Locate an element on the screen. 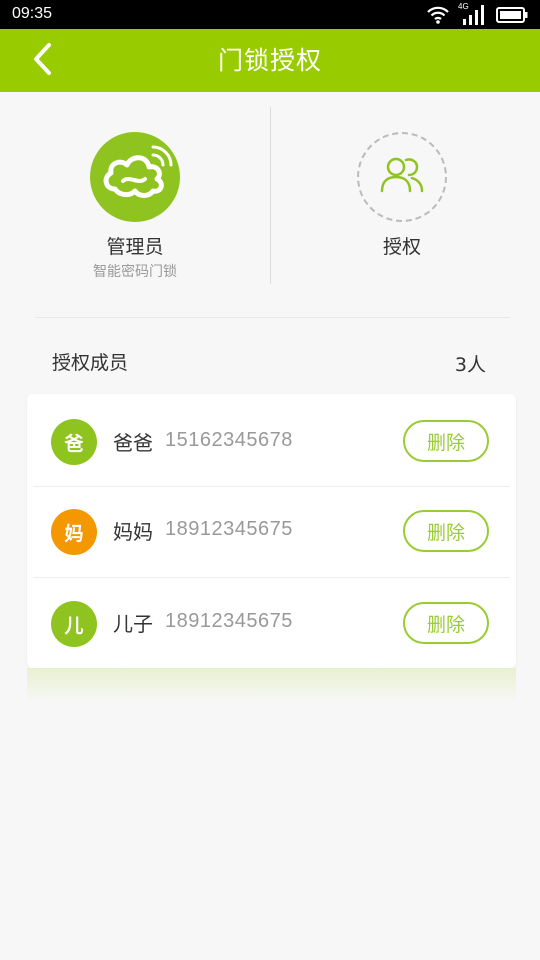 This screenshot has width=540, height=960. card-shadow is located at coordinates (271, 685).